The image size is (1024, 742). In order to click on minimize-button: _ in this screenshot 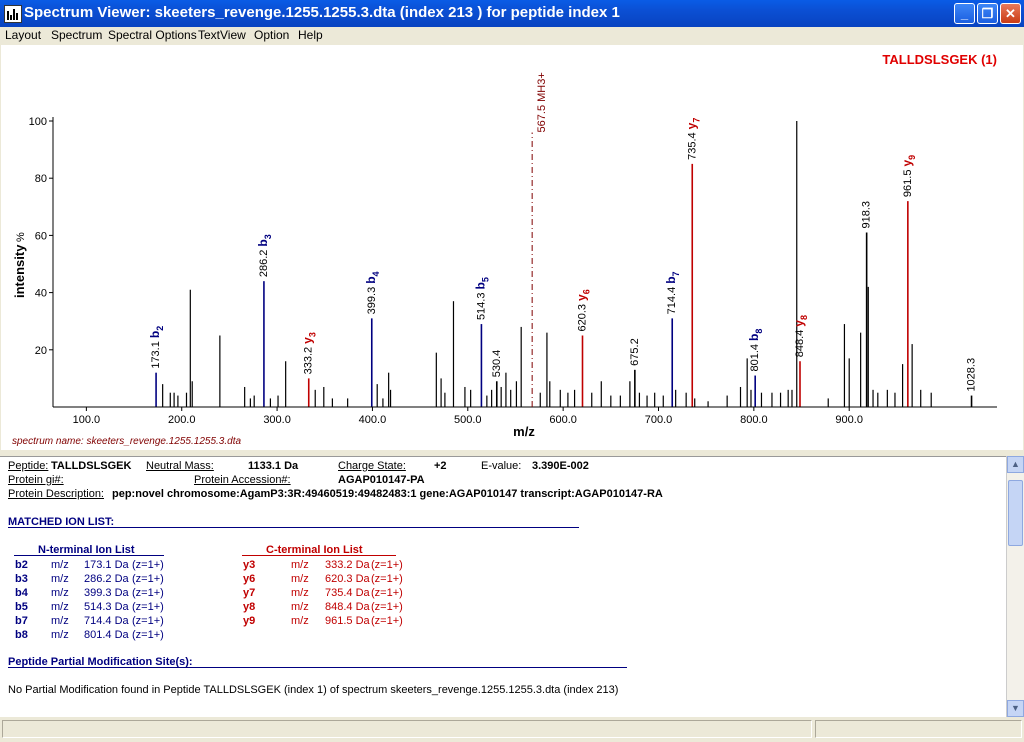, I will do `click(964, 13)`.